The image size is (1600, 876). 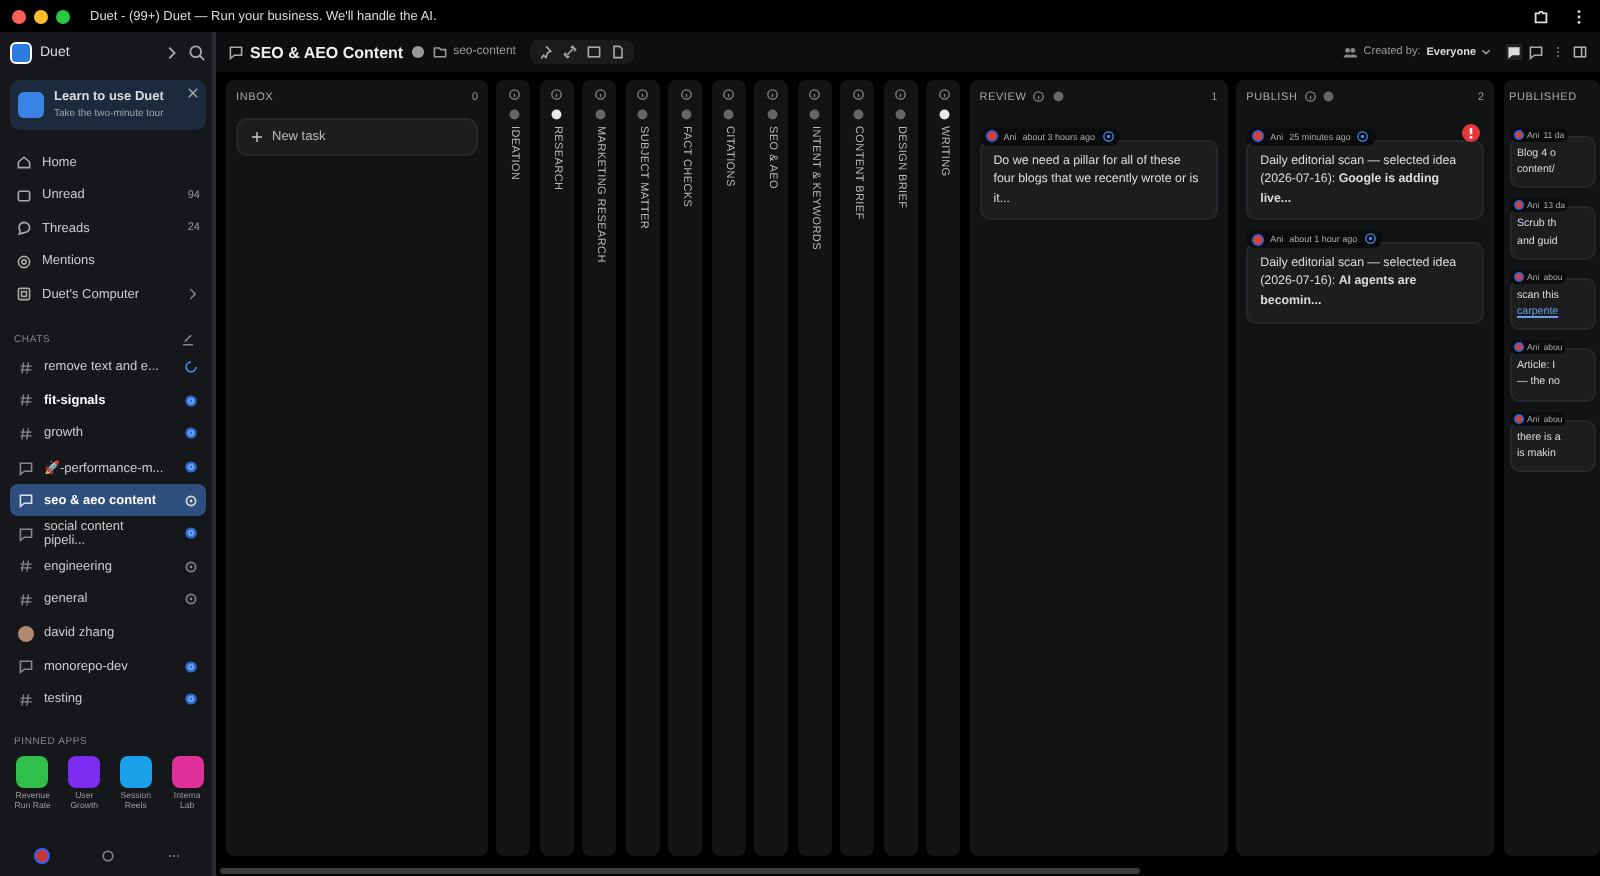 I want to click on home-icon, so click(x=24, y=162).